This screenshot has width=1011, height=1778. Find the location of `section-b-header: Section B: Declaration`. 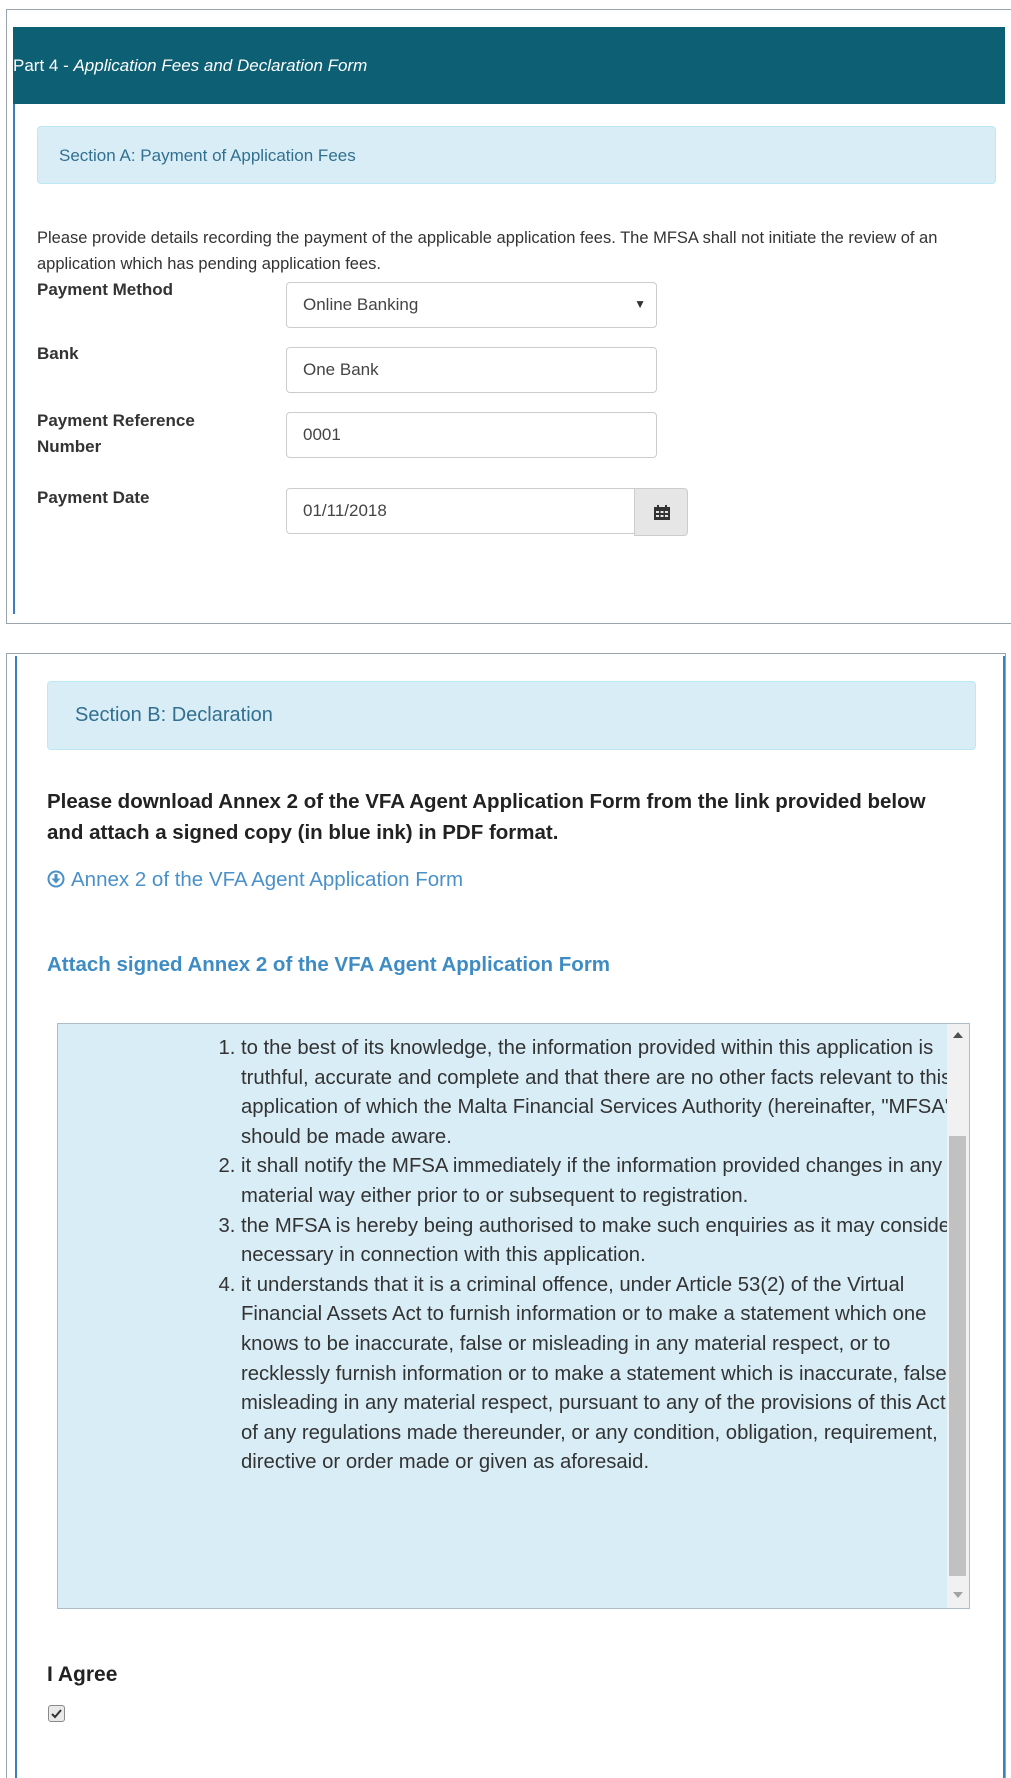

section-b-header: Section B: Declaration is located at coordinates (511, 715).